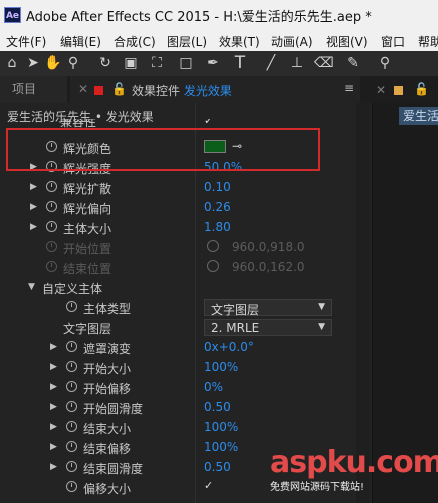 The width and height of the screenshot is (438, 503). I want to click on property-row-start-position: 开始位置 960.0,918.0, so click(186, 249).